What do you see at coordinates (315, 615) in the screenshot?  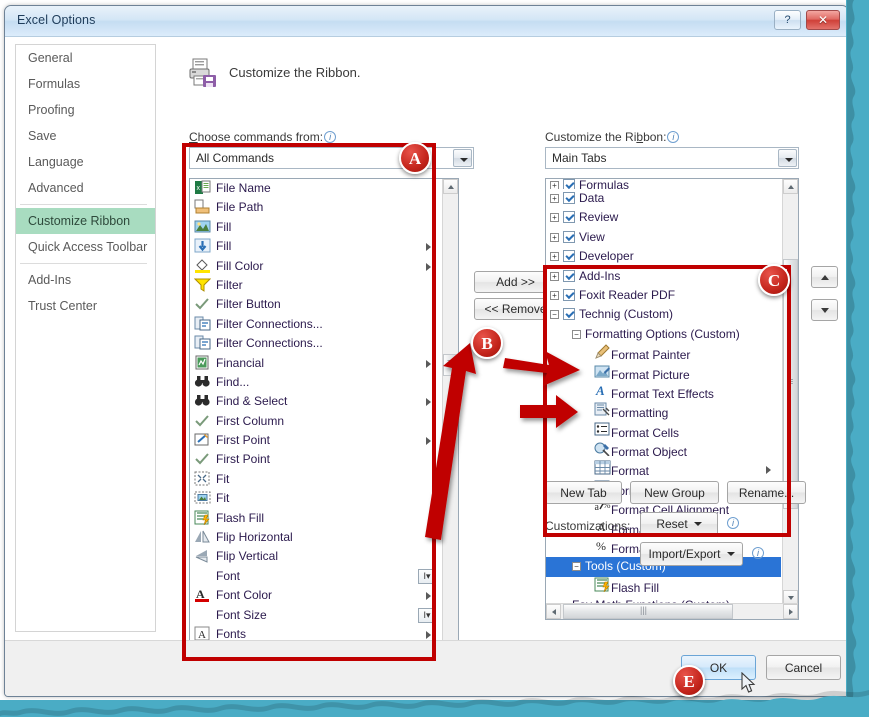 I see `command-list-item: Font Size I▾` at bounding box center [315, 615].